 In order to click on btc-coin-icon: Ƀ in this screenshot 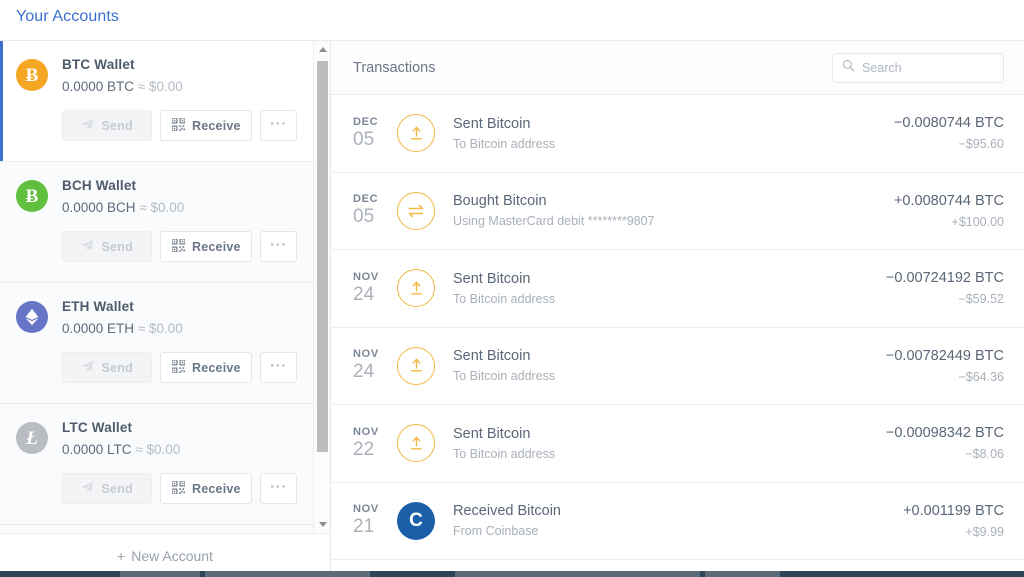, I will do `click(32, 75)`.